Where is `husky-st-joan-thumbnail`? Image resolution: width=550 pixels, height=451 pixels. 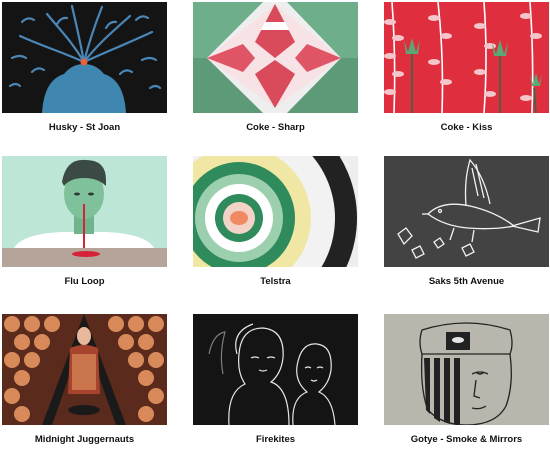 husky-st-joan-thumbnail is located at coordinates (84, 57).